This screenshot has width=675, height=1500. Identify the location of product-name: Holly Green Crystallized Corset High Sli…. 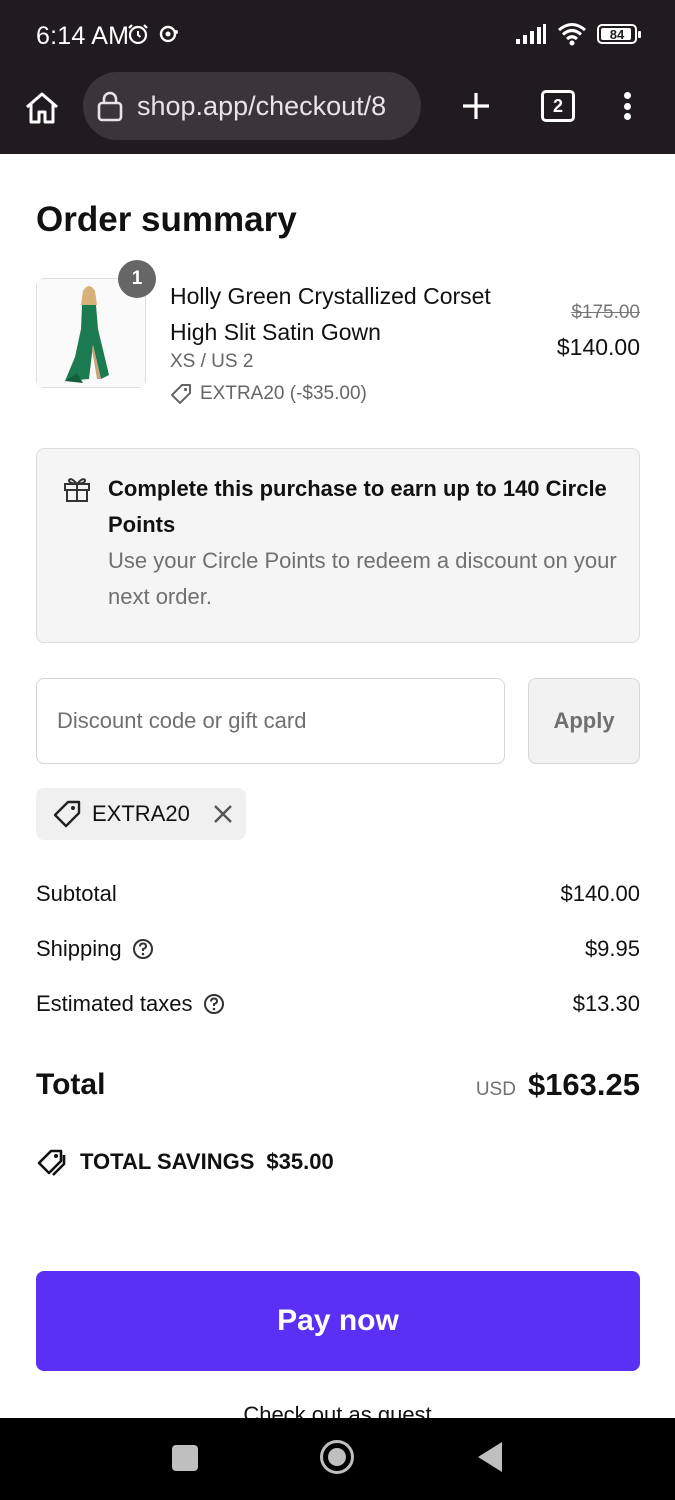
(330, 314).